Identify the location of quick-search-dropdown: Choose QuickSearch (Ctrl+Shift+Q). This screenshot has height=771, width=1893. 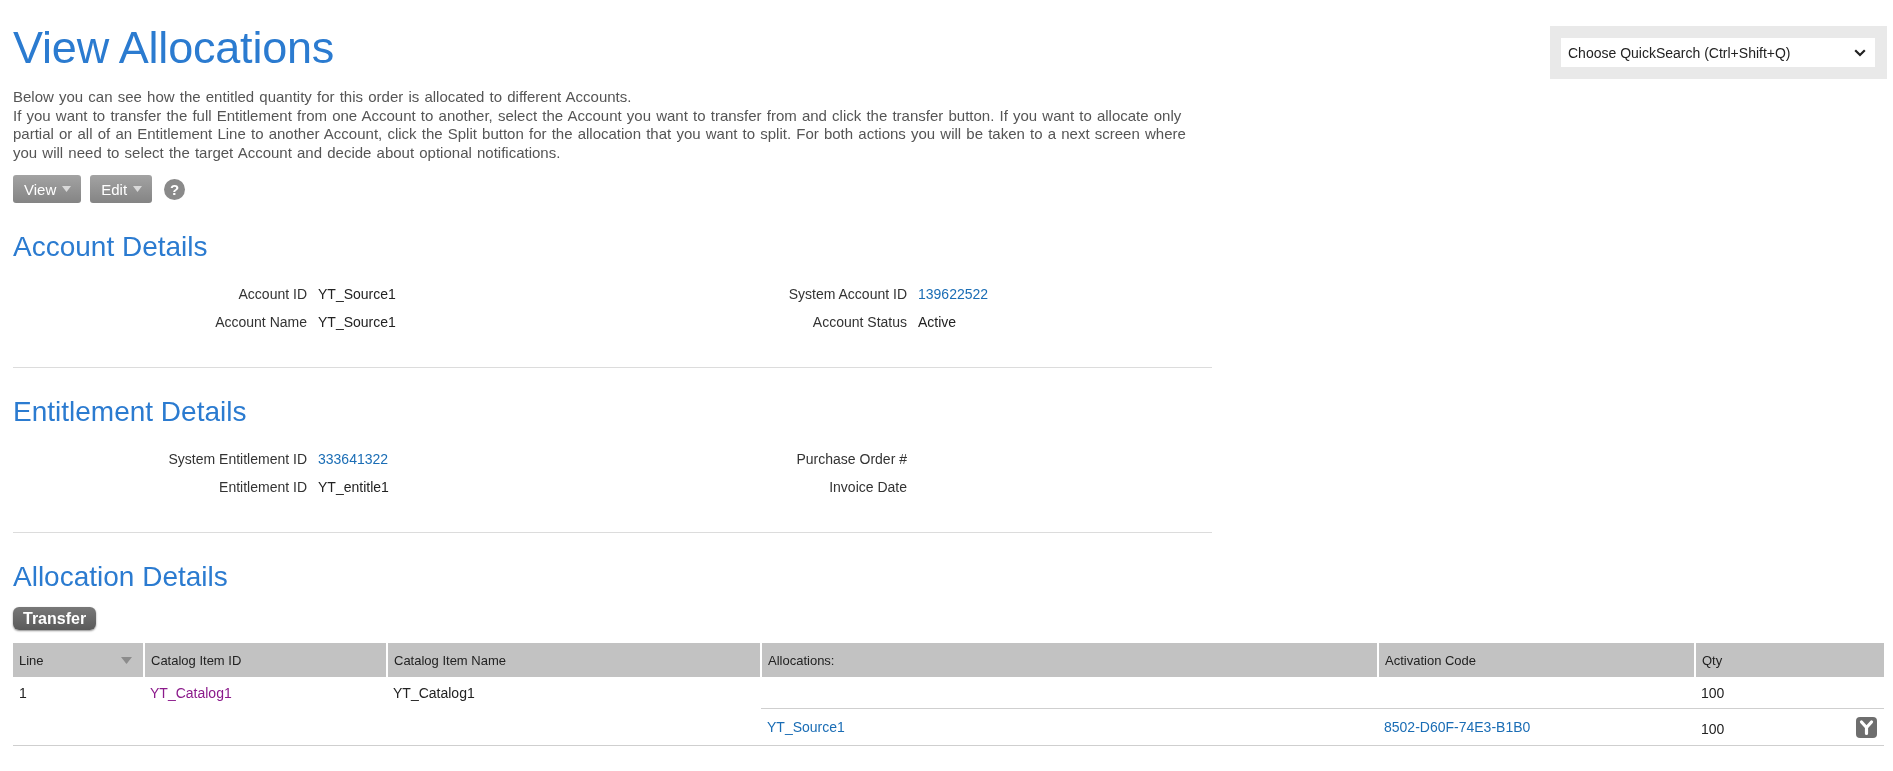
(1718, 52).